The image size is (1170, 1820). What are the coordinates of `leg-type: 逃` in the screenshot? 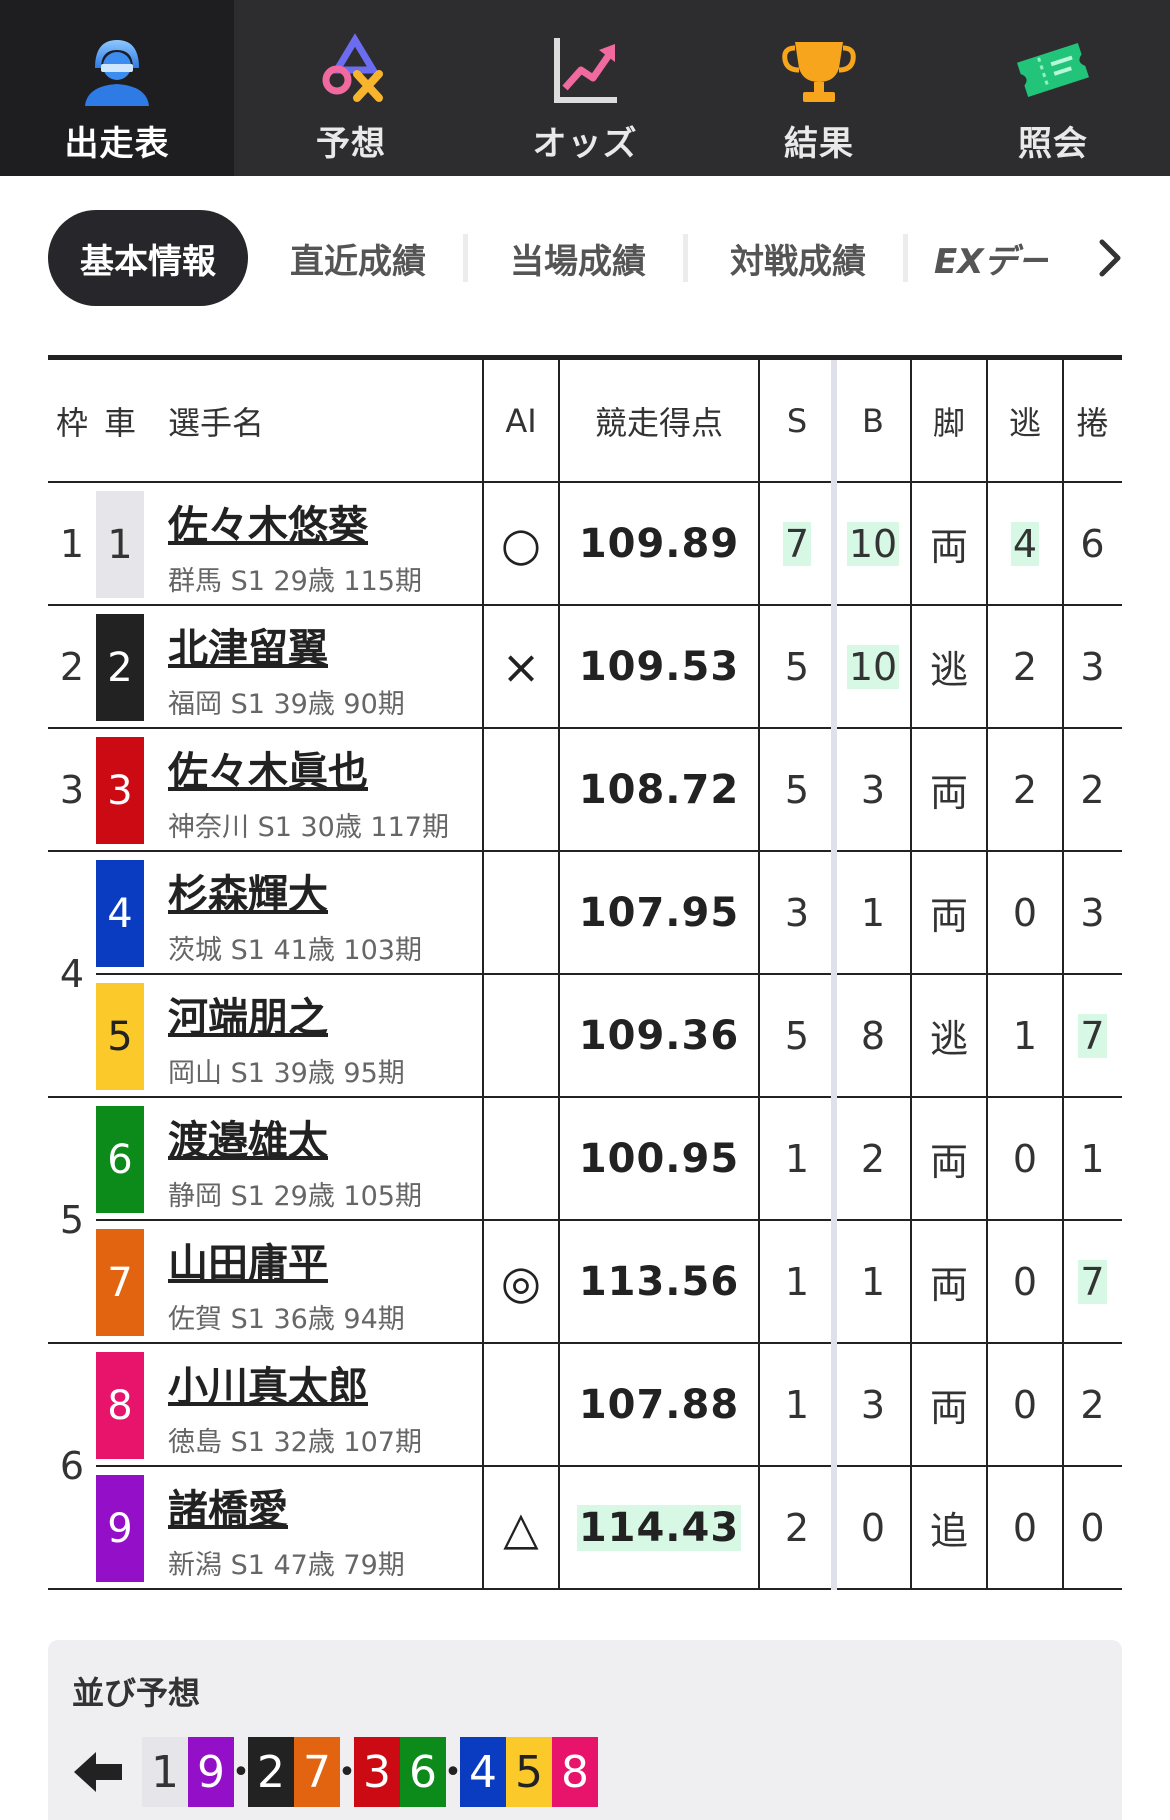 It's located at (948, 670).